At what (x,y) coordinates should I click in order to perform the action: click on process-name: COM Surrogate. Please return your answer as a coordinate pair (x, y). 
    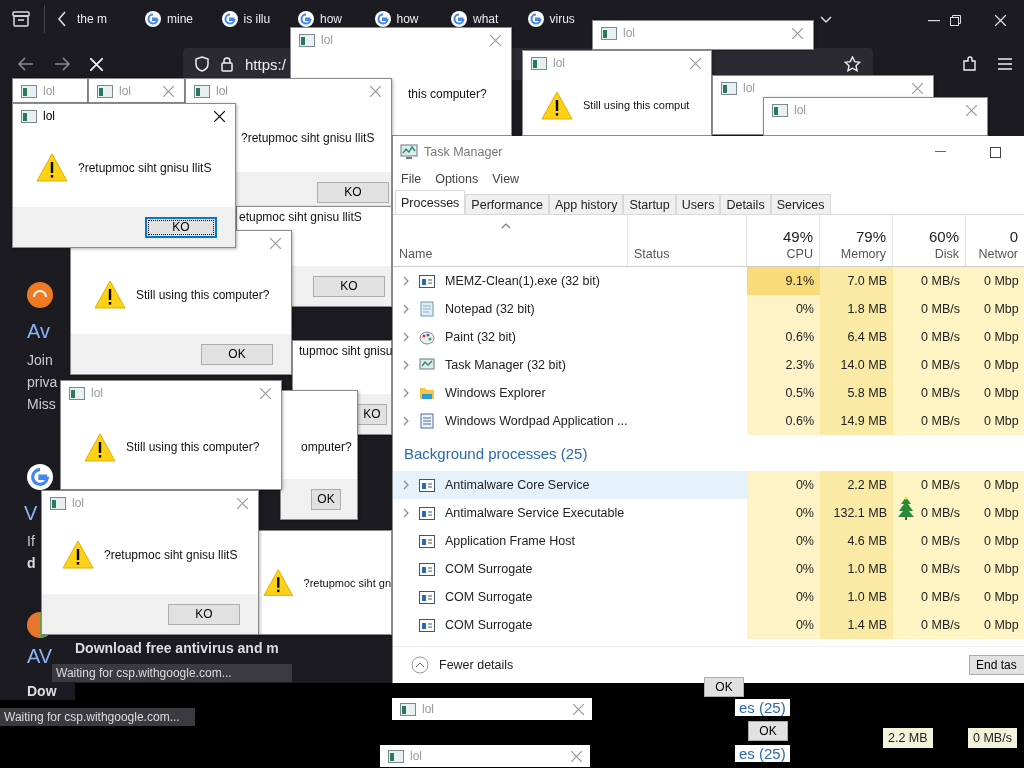
    Looking at the image, I should click on (489, 569).